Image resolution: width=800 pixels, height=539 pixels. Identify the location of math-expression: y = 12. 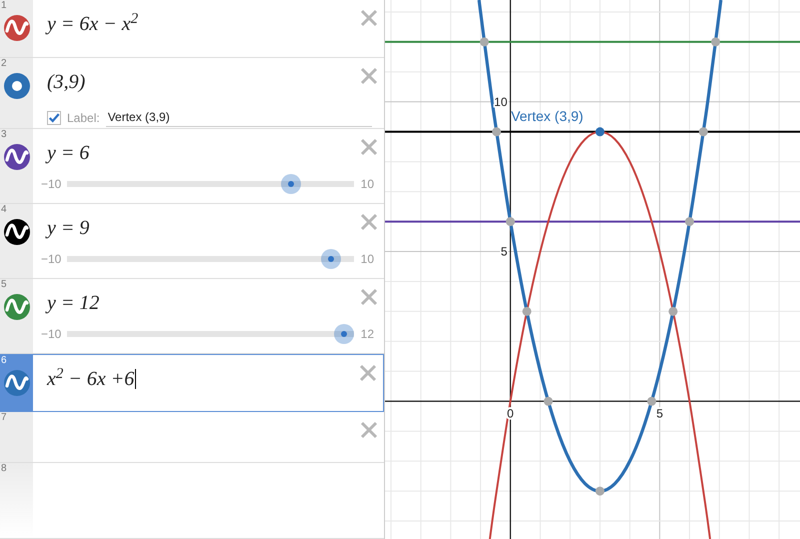
(73, 303).